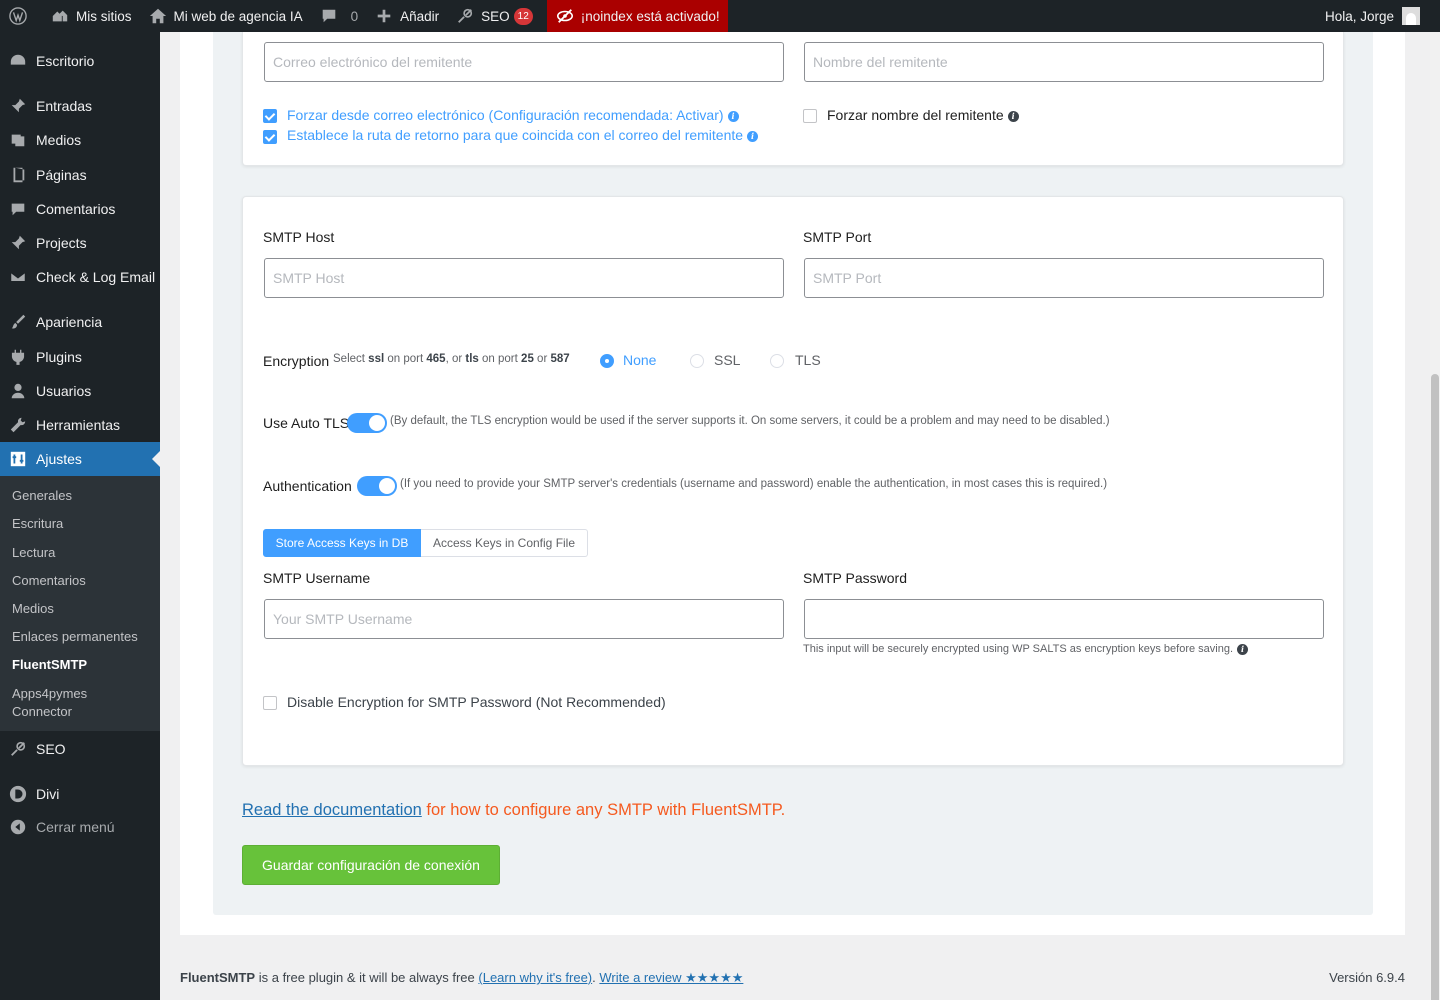  I want to click on submenu-connector: Connector, so click(42, 712).